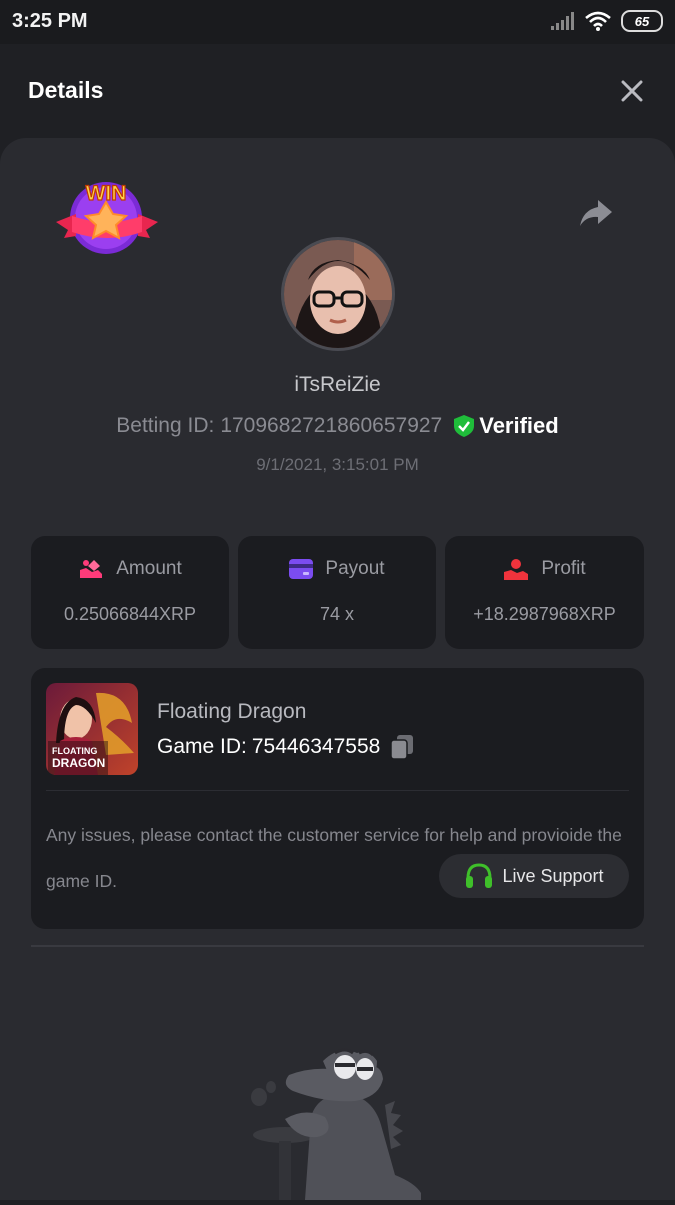 This screenshot has width=675, height=1205. I want to click on live-support-button: Live Support, so click(534, 876).